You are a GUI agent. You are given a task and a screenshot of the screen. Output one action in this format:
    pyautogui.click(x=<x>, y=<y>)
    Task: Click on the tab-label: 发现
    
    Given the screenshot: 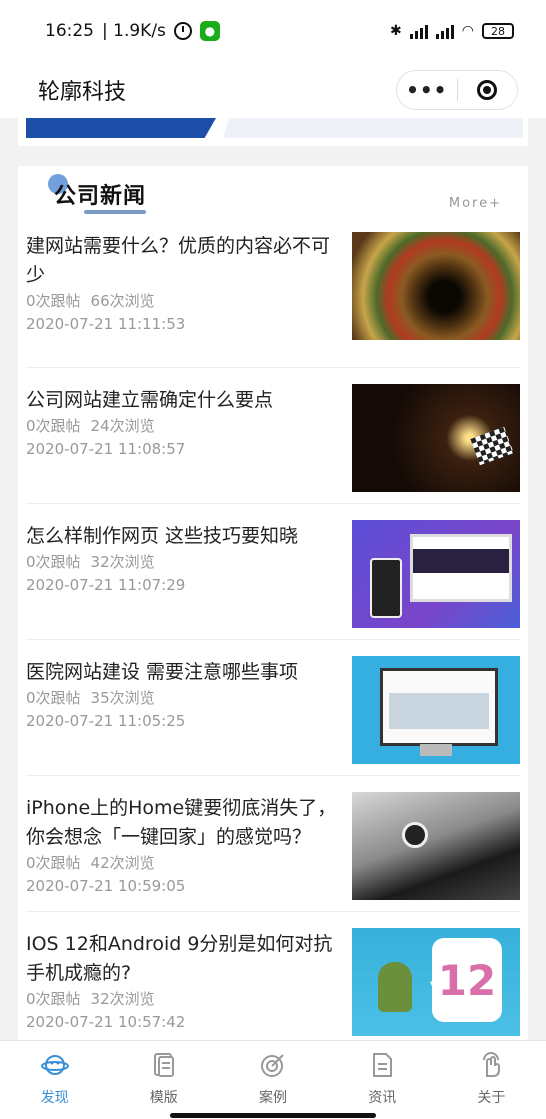 What is the action you would take?
    pyautogui.click(x=54, y=1098)
    